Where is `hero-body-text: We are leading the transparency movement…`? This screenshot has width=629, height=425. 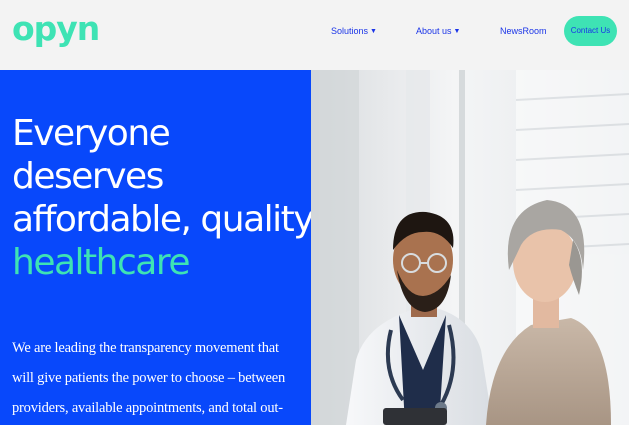 hero-body-text: We are leading the transparency movement… is located at coordinates (157, 378).